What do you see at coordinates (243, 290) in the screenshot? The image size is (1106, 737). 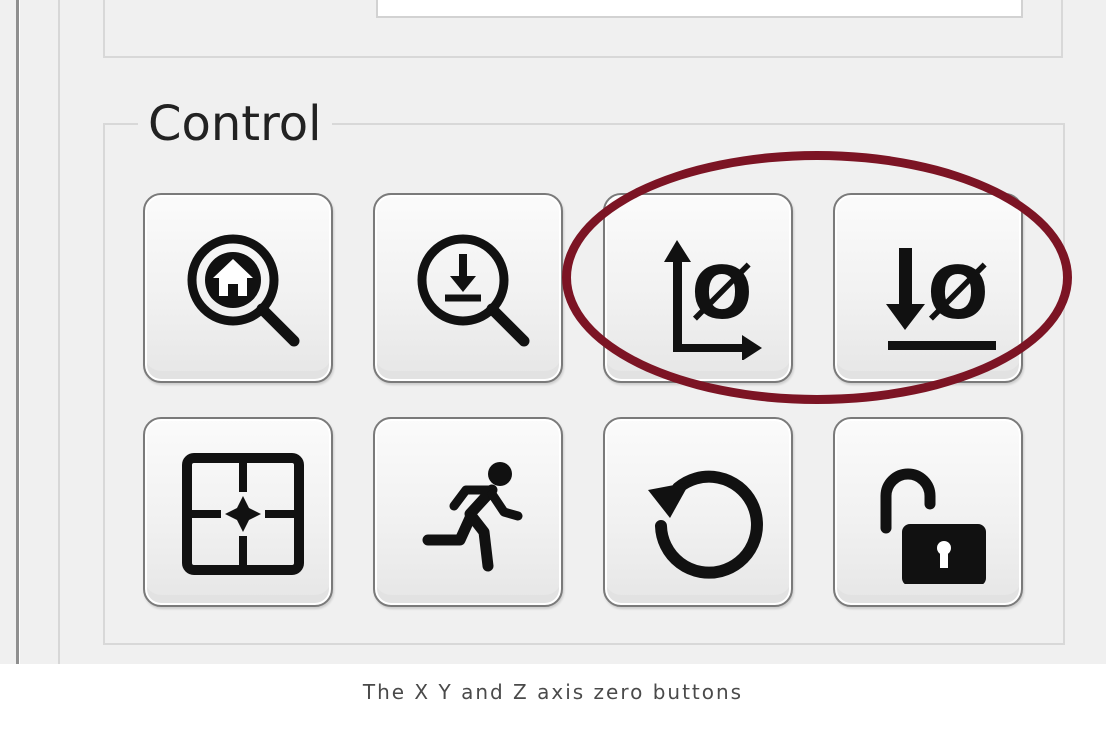 I see `home-search-icon` at bounding box center [243, 290].